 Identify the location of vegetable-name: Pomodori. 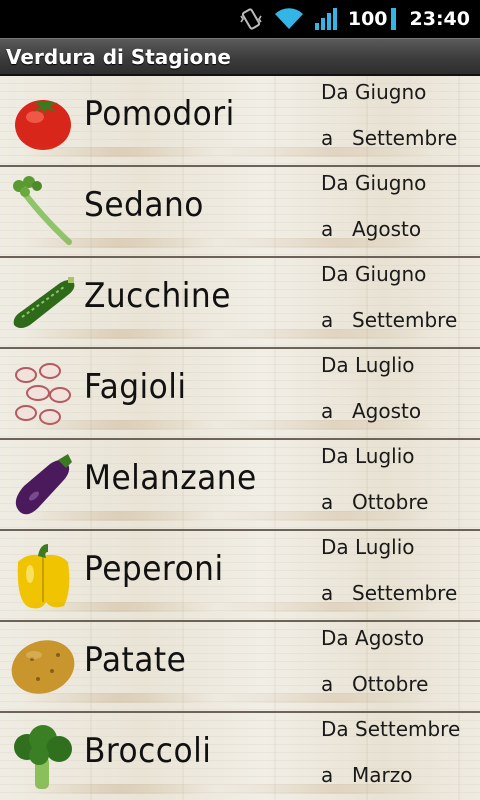
(159, 114).